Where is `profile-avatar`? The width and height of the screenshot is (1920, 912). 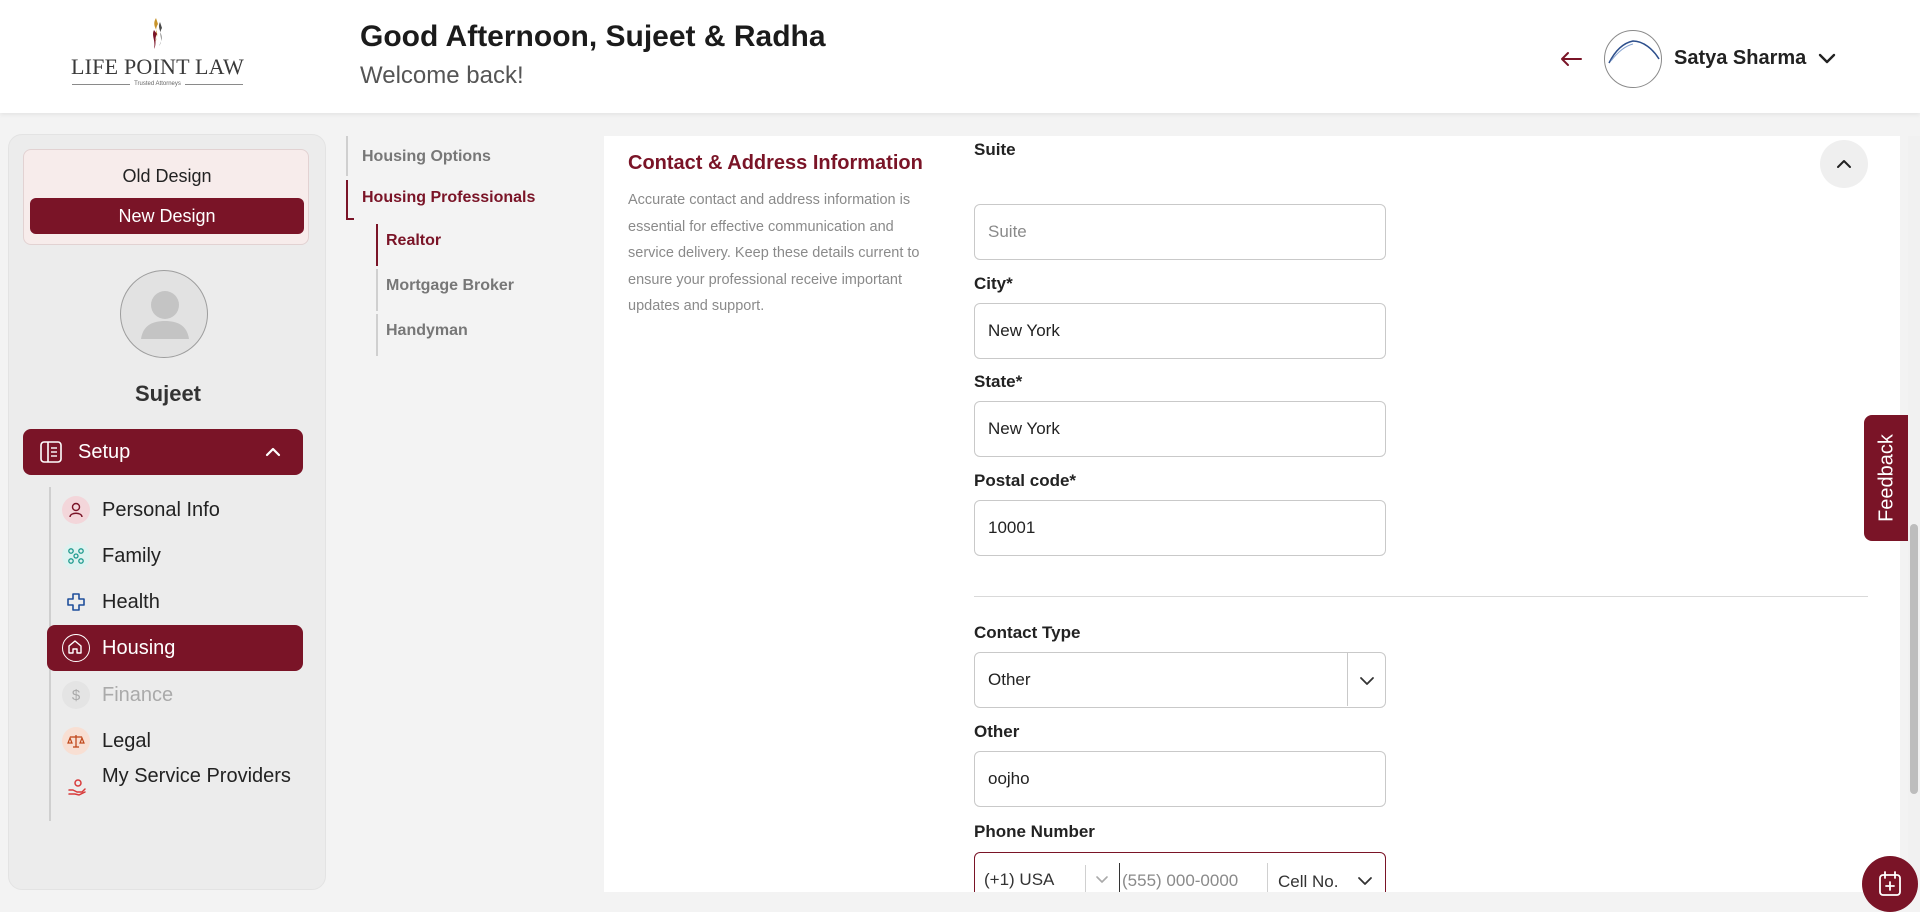 profile-avatar is located at coordinates (164, 314).